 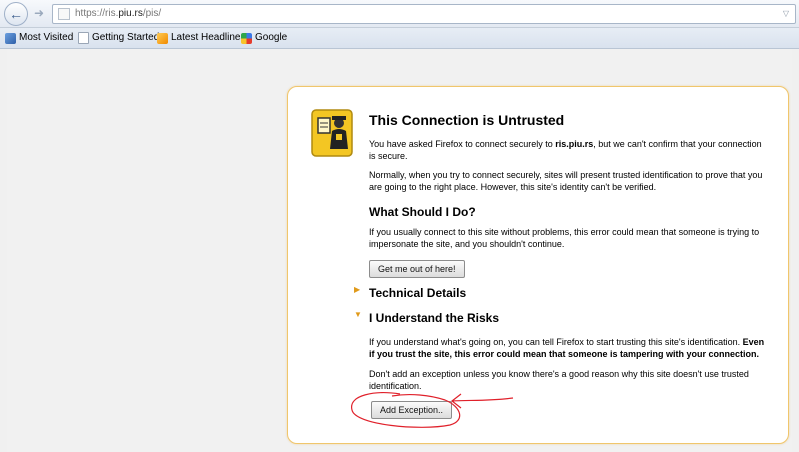 I want to click on bookmark-getting-started: Getting Started, so click(x=118, y=38).